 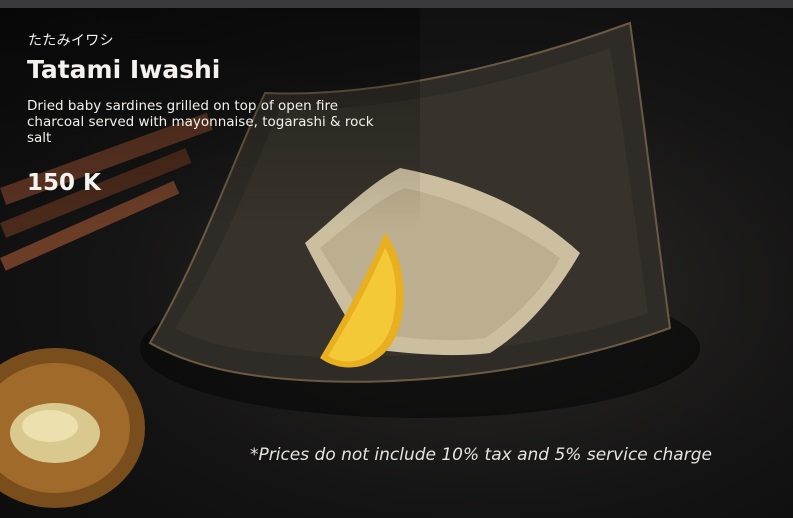 I want to click on item-subtitle-japanese: たたみイワシ, so click(x=71, y=41).